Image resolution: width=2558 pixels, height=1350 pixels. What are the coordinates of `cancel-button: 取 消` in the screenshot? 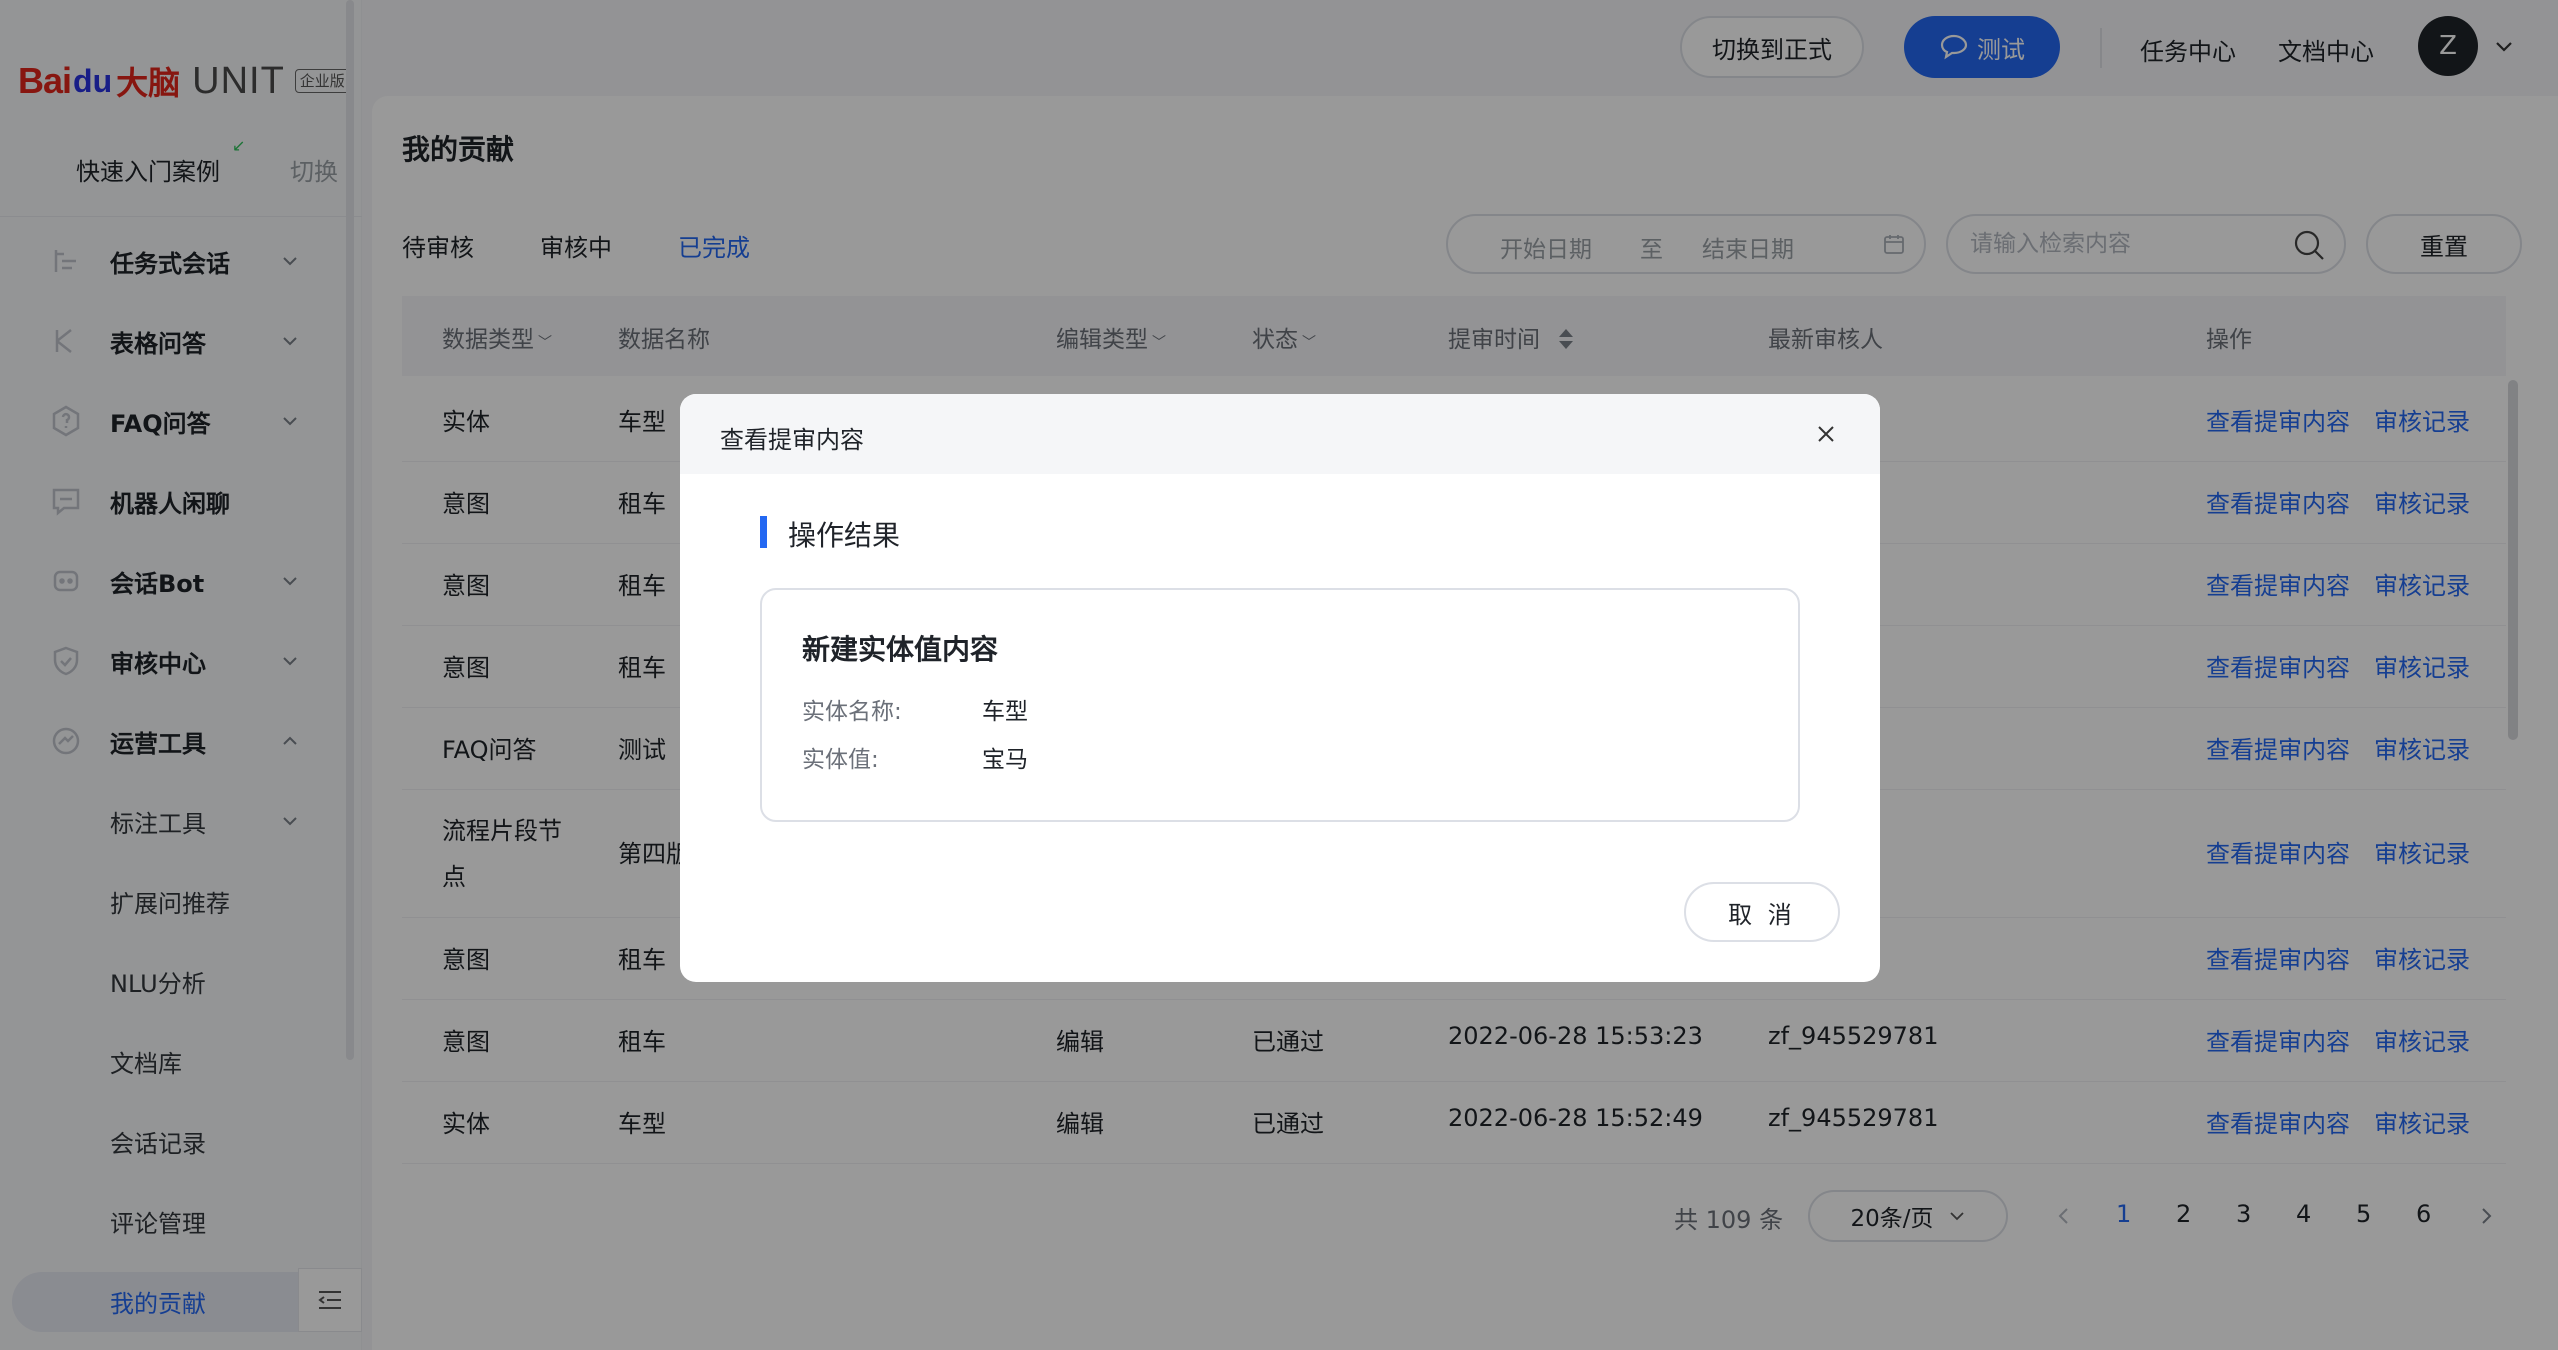 It's located at (1762, 912).